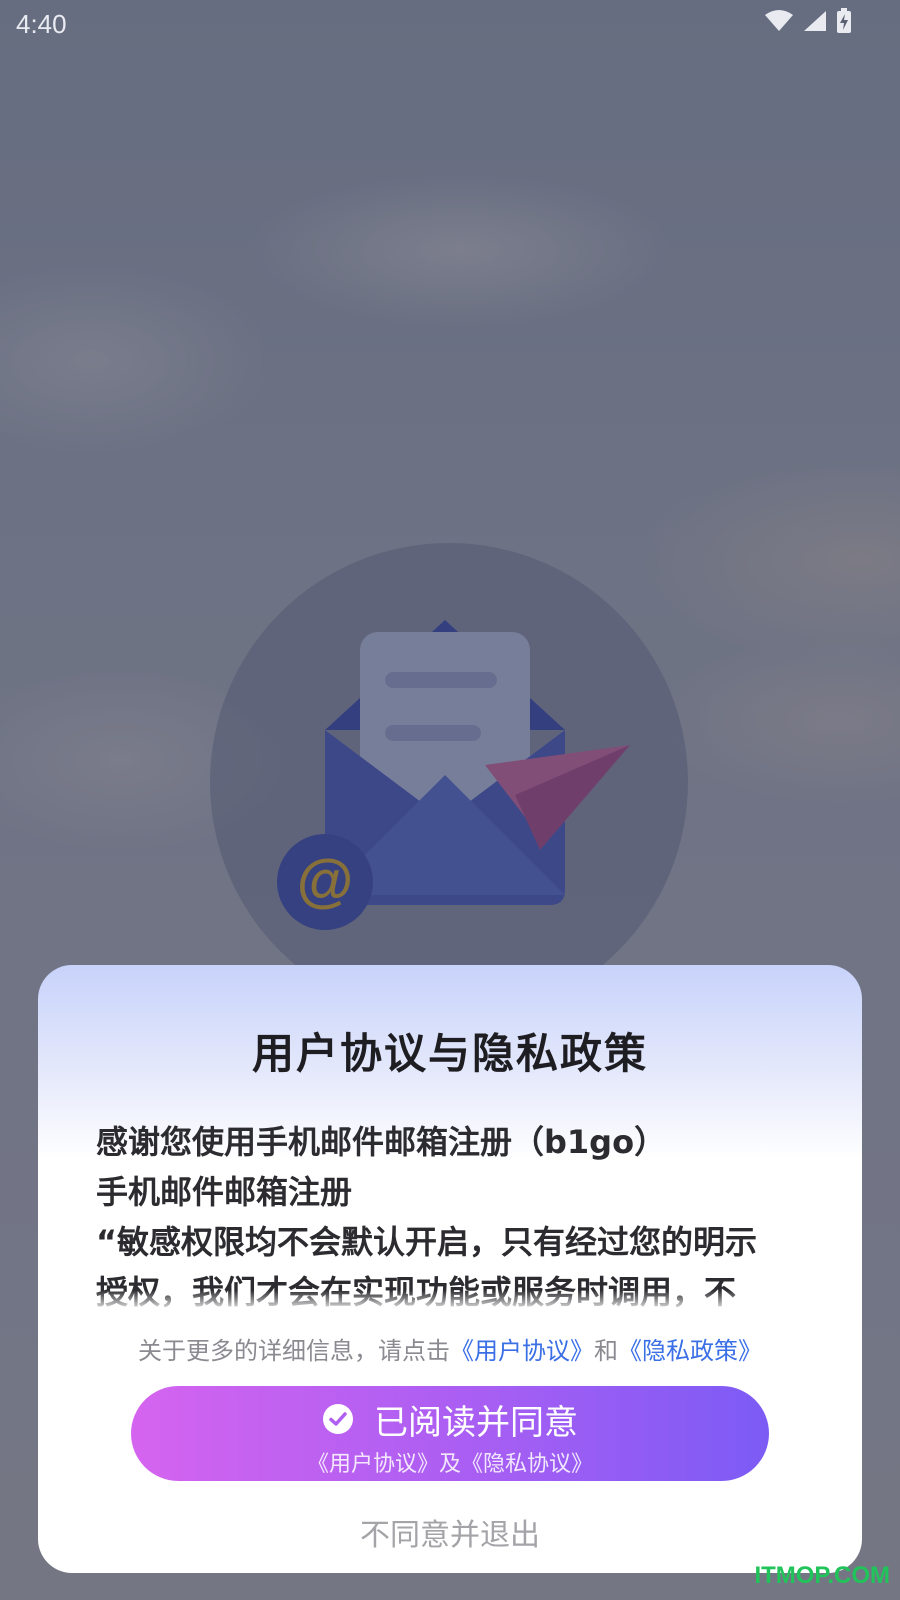 This screenshot has height=1600, width=900. I want to click on status-time: 4:40, so click(41, 24).